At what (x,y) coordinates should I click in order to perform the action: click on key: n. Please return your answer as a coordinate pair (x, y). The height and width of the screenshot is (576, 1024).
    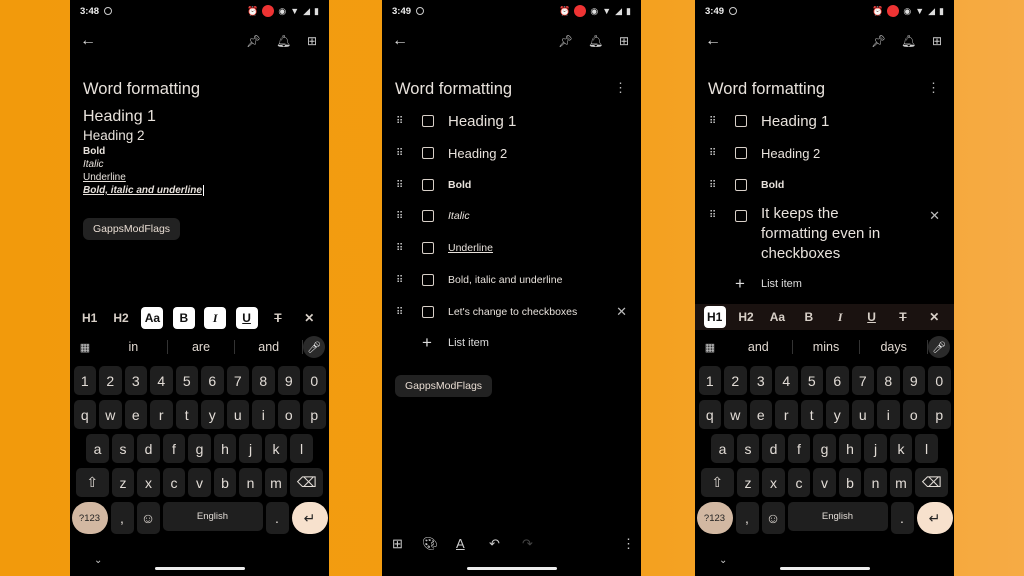
    Looking at the image, I should click on (875, 482).